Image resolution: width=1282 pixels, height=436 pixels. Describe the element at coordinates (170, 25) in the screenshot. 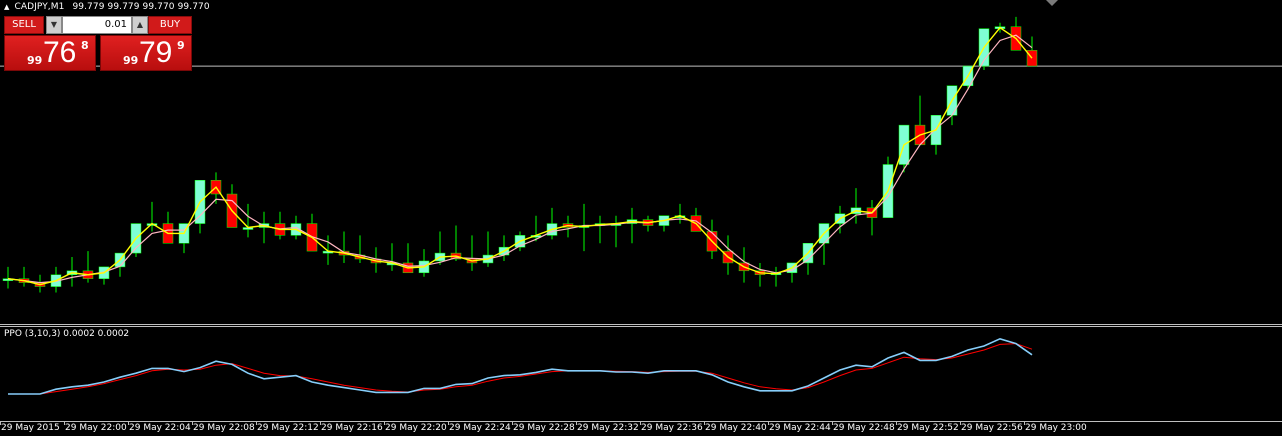

I see `buy-button: BUY` at that location.